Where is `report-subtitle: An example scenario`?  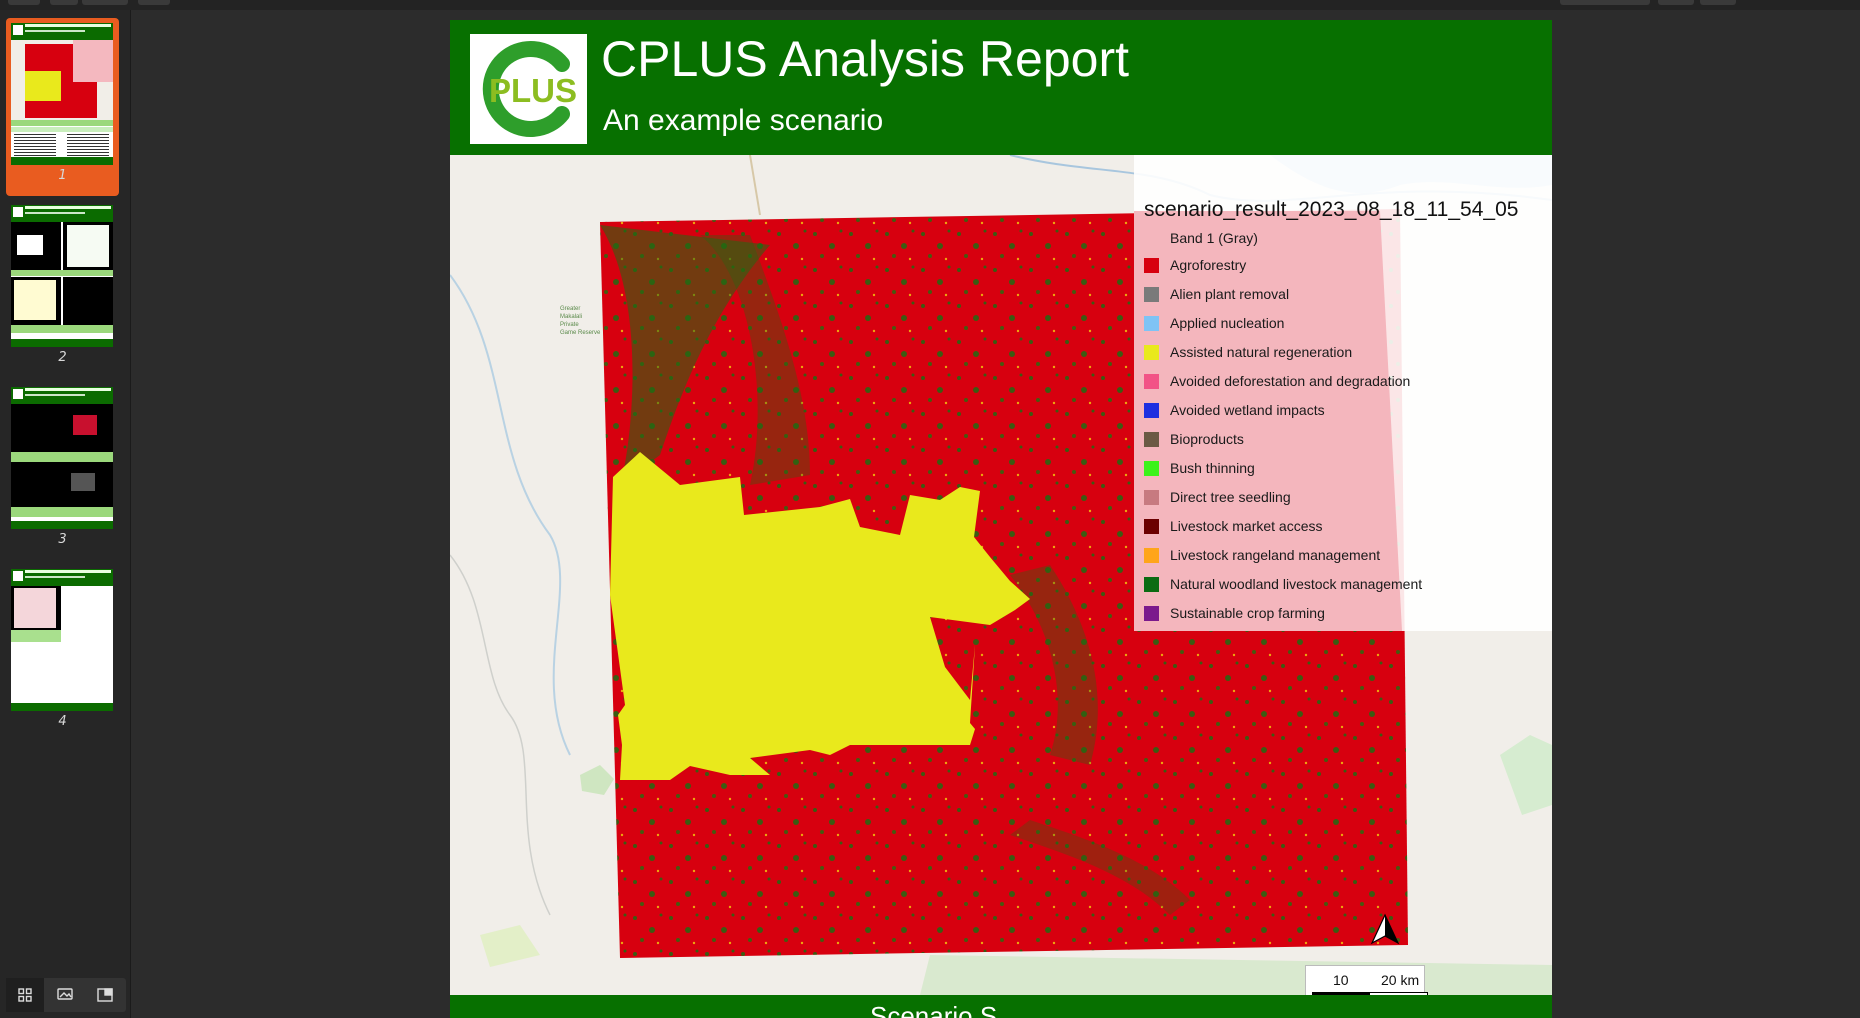
report-subtitle: An example scenario is located at coordinates (743, 120).